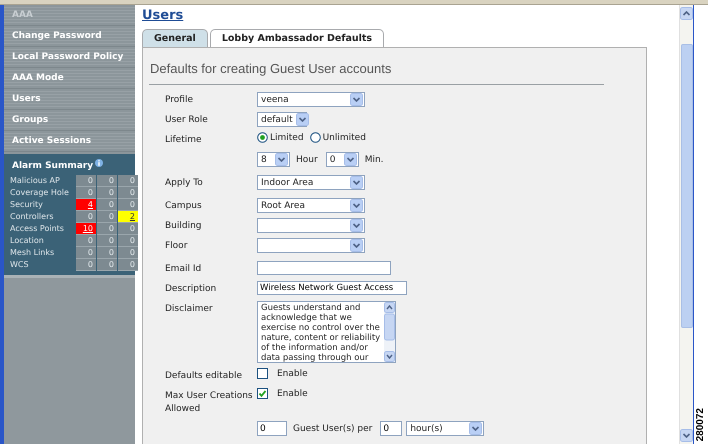 The image size is (708, 444). Describe the element at coordinates (338, 137) in the screenshot. I see `radio-button: Unlimited` at that location.